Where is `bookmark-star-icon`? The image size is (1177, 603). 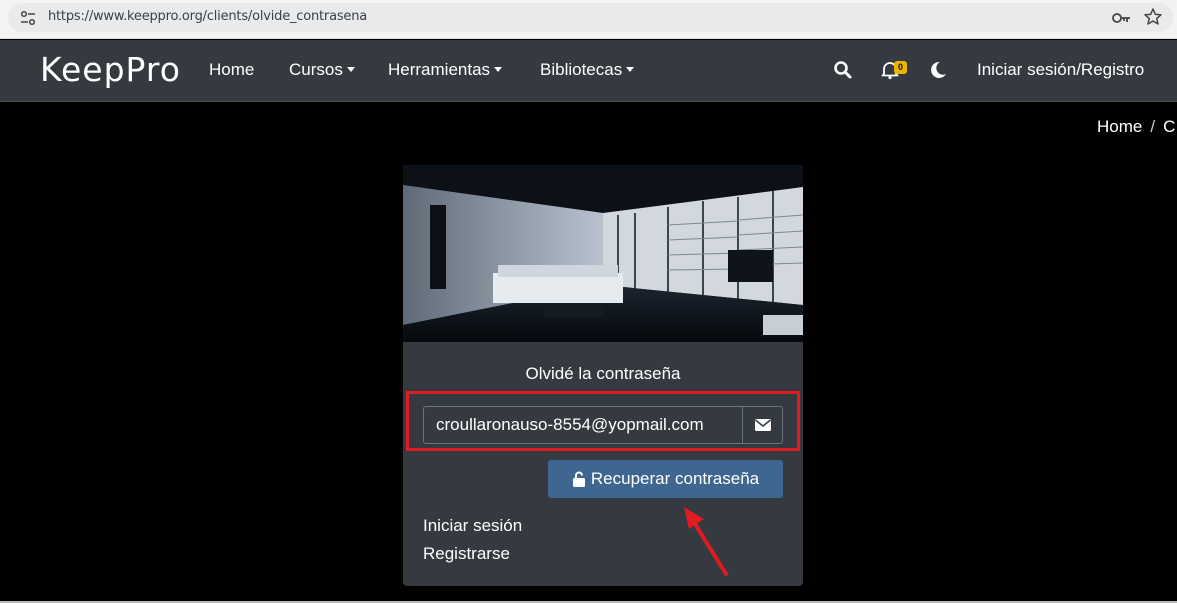 bookmark-star-icon is located at coordinates (1153, 17).